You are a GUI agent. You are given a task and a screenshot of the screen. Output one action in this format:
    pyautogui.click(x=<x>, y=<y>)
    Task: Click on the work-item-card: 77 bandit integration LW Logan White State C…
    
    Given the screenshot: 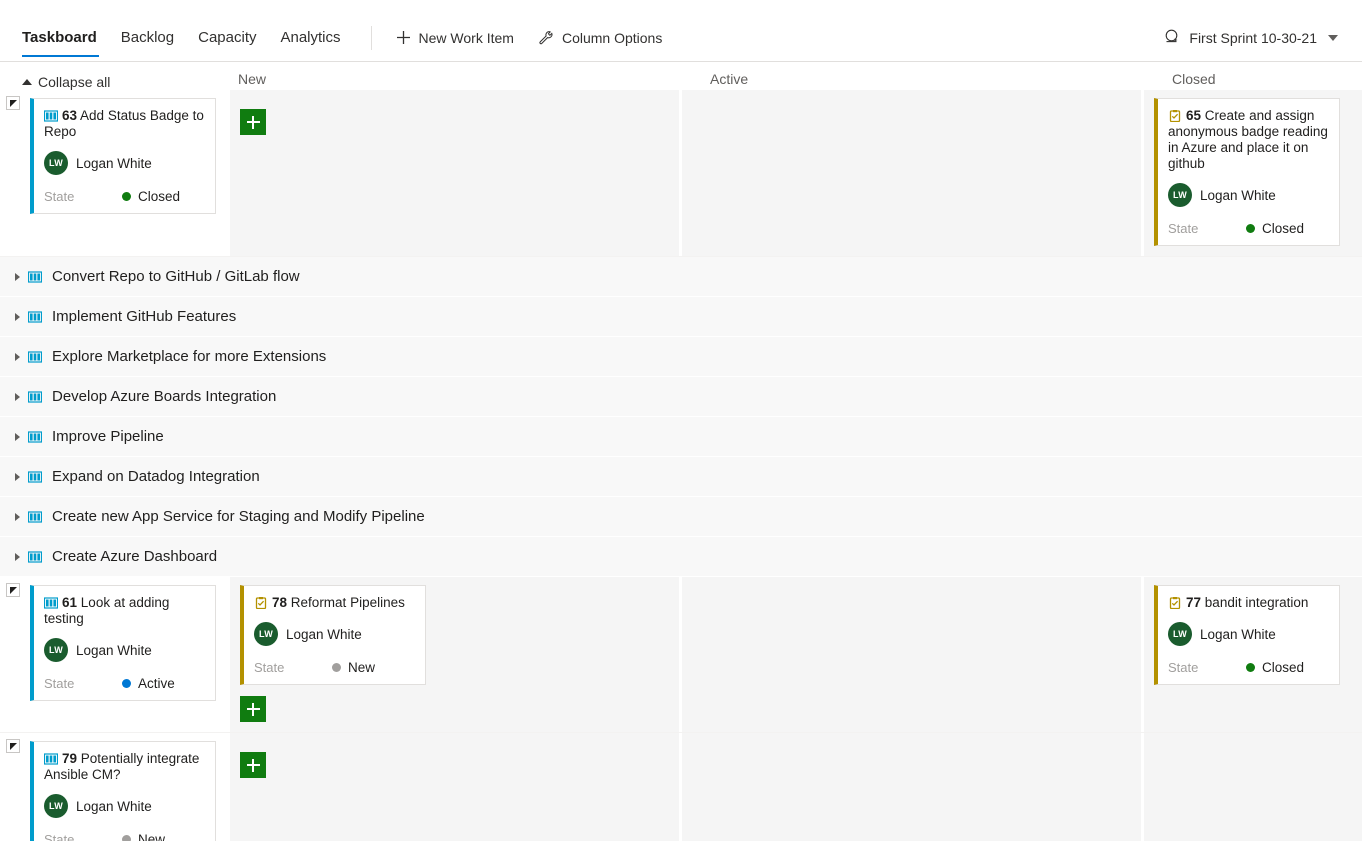 What is the action you would take?
    pyautogui.click(x=1247, y=635)
    